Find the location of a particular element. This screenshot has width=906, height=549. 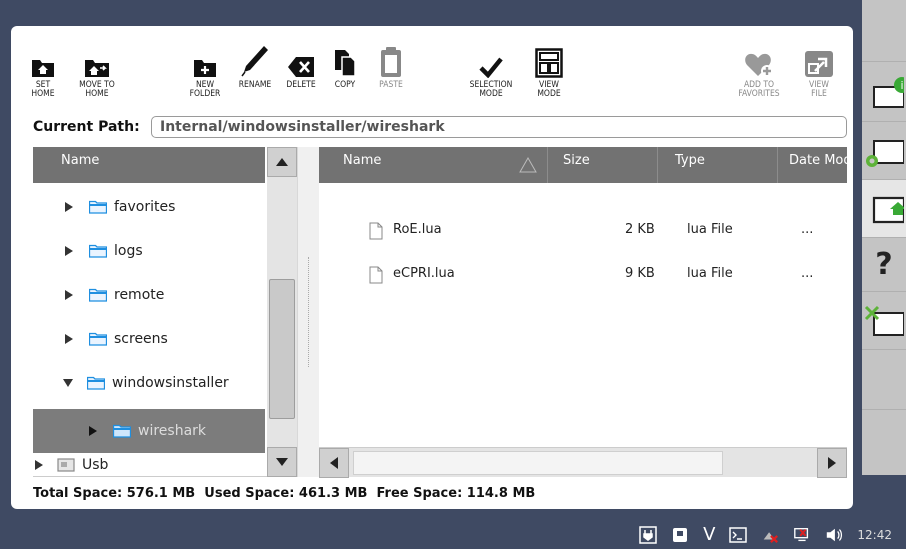

tree-item-remote: remote is located at coordinates (149, 295).